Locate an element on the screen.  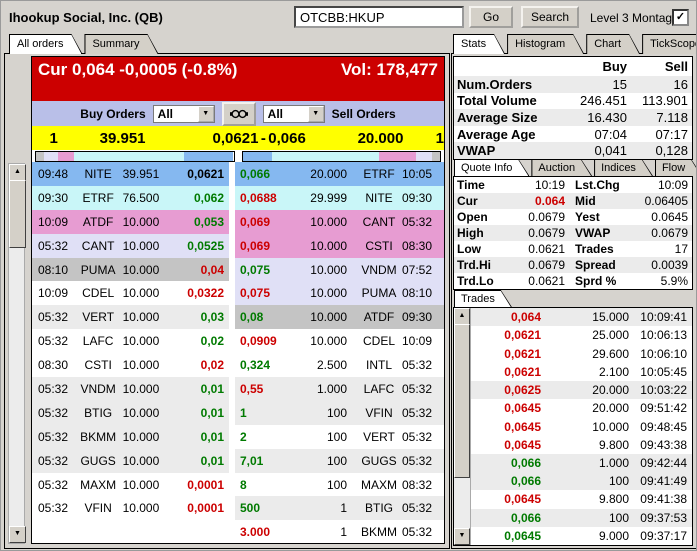
buy-order-row: 05:32 BTIG 10.000 0,01 is located at coordinates (130, 412).